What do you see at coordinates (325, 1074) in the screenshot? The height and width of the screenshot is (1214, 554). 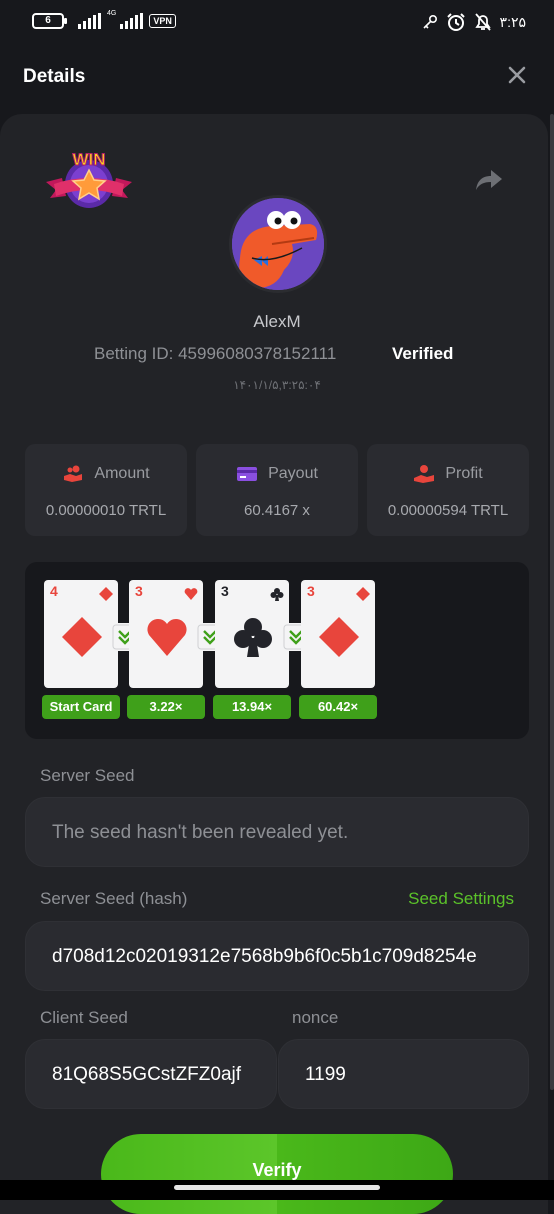 I see `nonce-value: 1199` at bounding box center [325, 1074].